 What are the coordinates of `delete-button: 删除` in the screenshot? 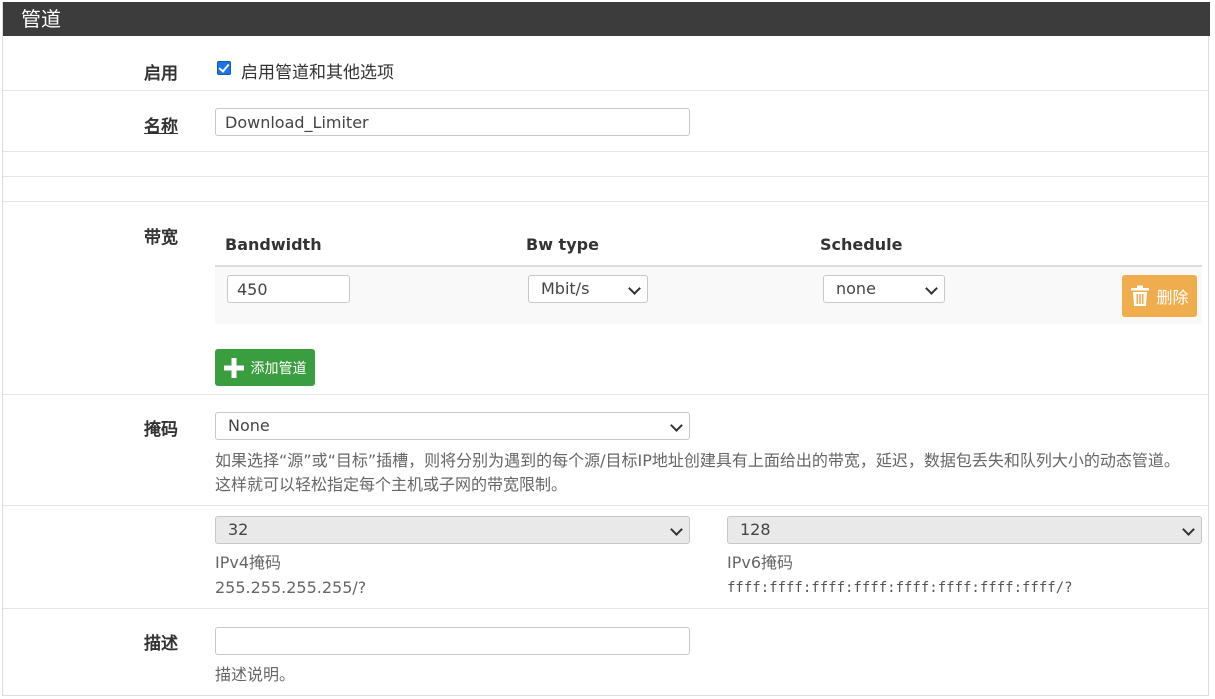 It's located at (1159, 296).